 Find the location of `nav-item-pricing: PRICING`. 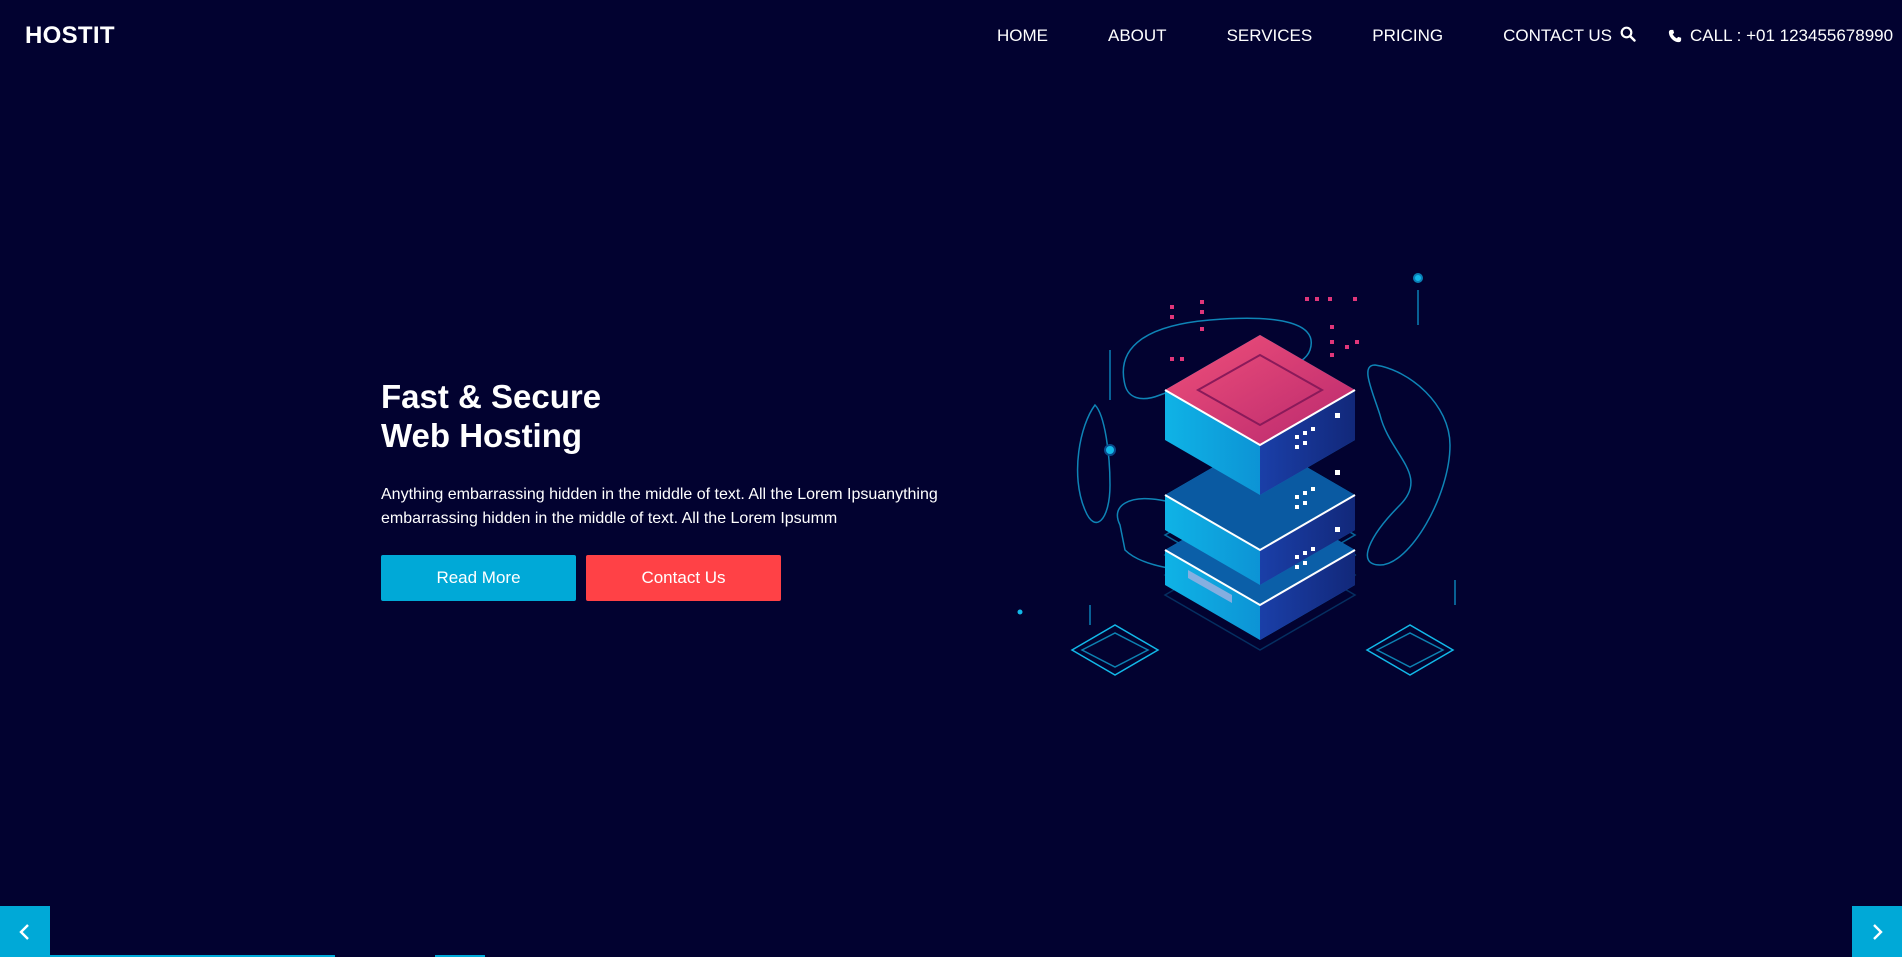

nav-item-pricing: PRICING is located at coordinates (1407, 36).